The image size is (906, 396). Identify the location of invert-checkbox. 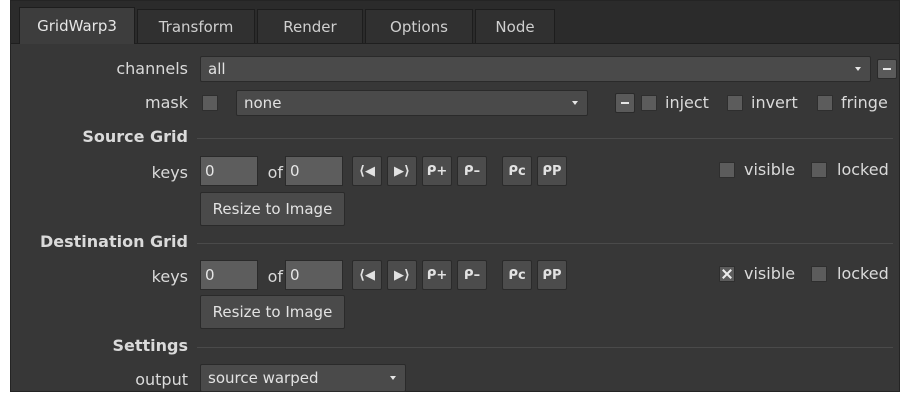
(735, 103).